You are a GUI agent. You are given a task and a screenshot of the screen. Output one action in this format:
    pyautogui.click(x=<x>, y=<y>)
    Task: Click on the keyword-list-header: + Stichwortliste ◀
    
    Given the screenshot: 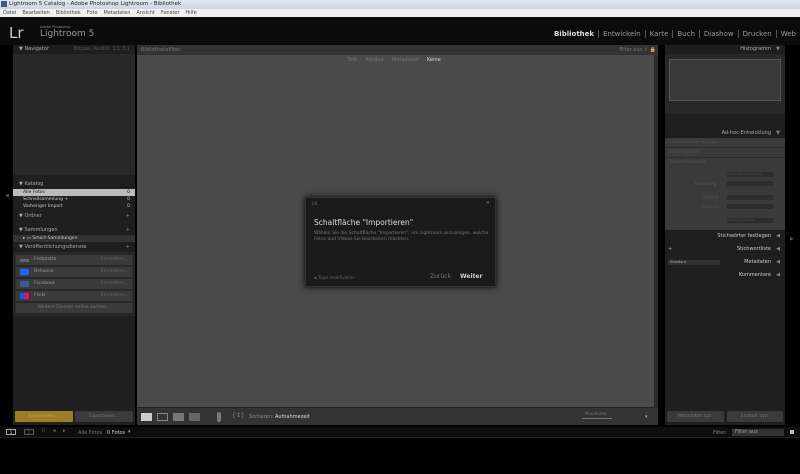 What is the action you would take?
    pyautogui.click(x=725, y=249)
    